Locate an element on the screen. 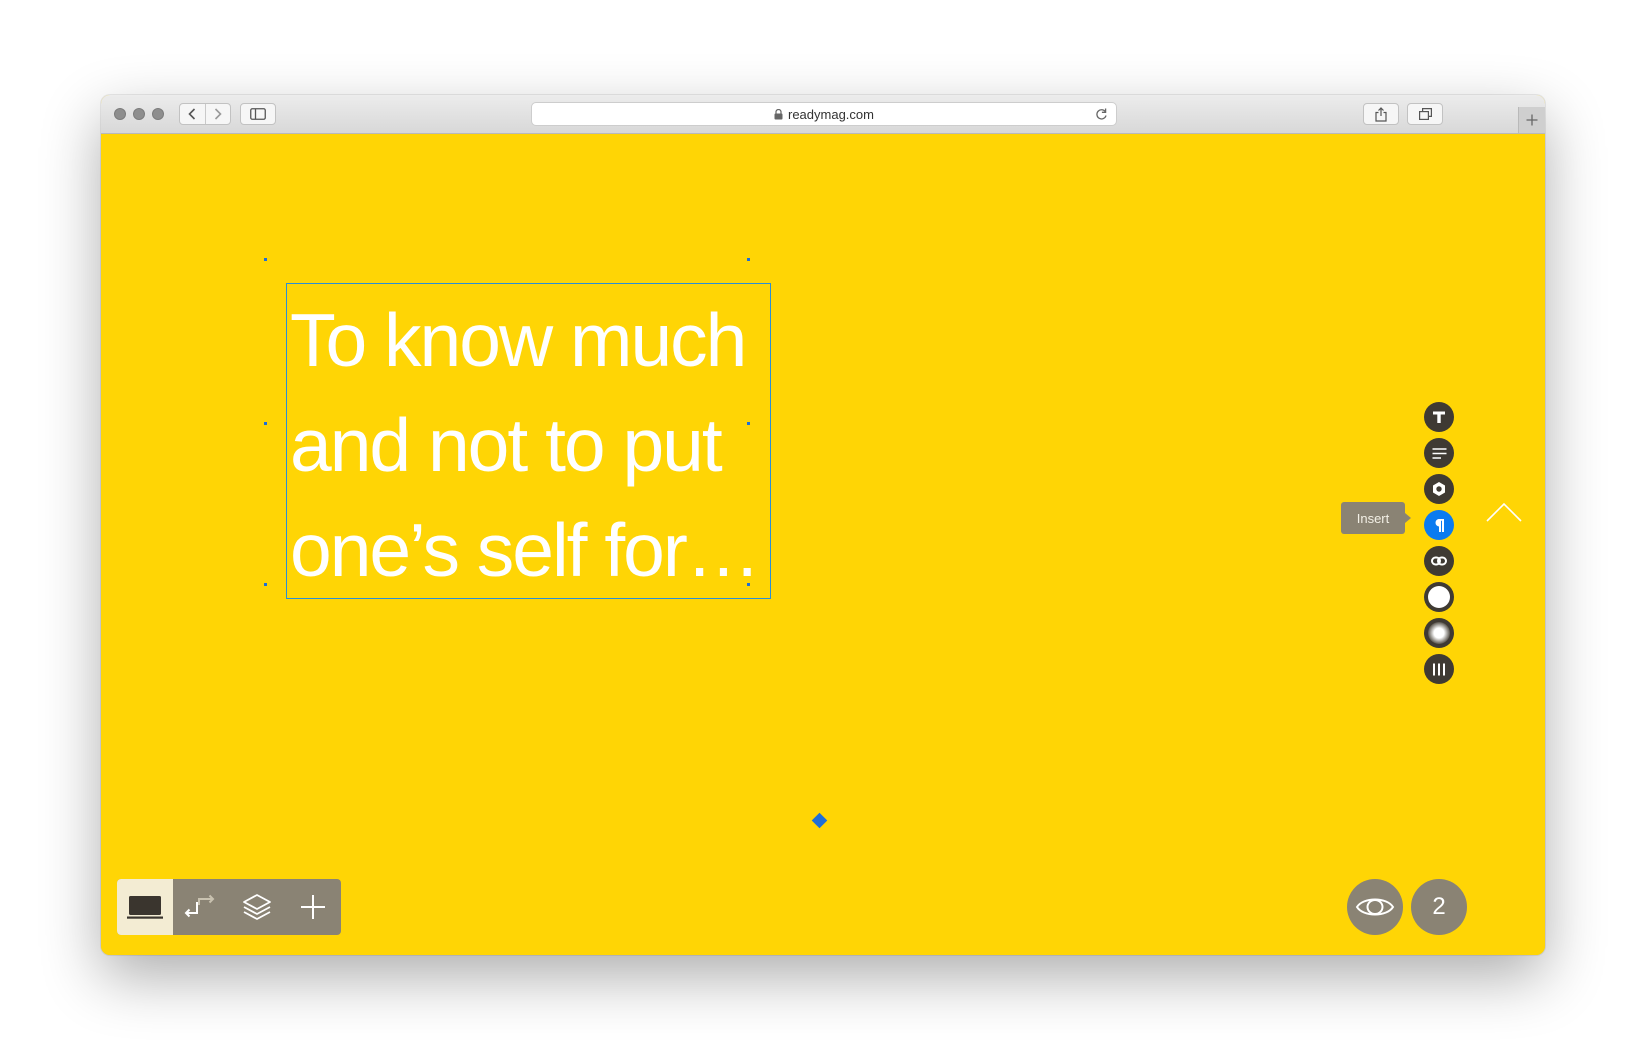 The image size is (1640, 1050). shadow-tool-button is located at coordinates (1439, 633).